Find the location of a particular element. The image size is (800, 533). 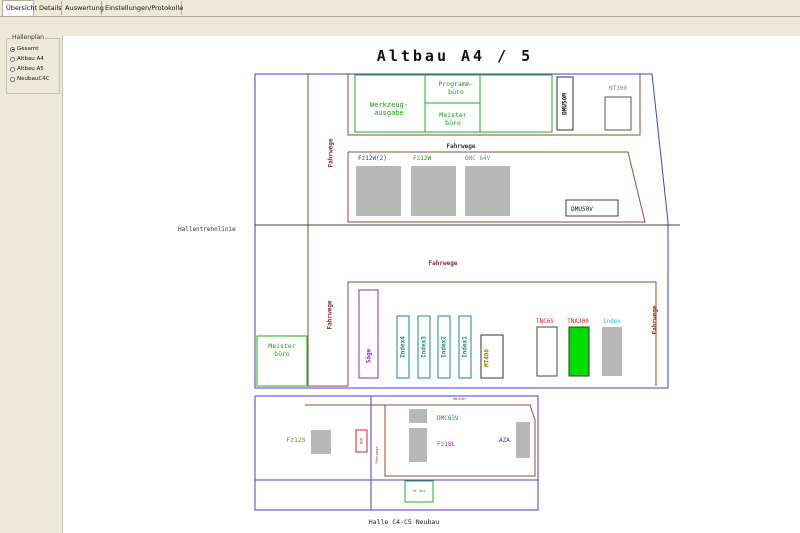

fahrwege-label-c4: Fahrwege is located at coordinates (377, 455).